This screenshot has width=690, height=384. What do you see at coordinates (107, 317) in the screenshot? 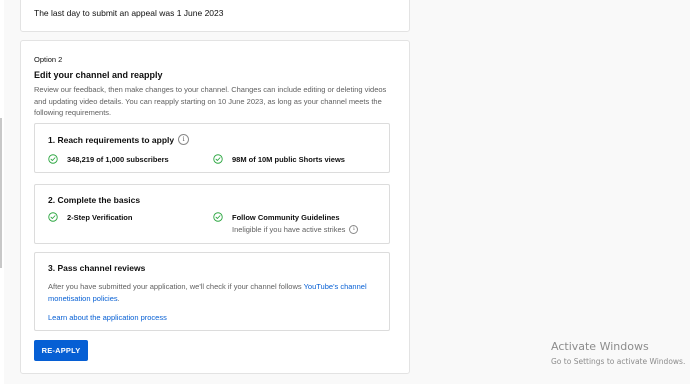
I see `learn-application-process-link: Learn about the application process` at bounding box center [107, 317].